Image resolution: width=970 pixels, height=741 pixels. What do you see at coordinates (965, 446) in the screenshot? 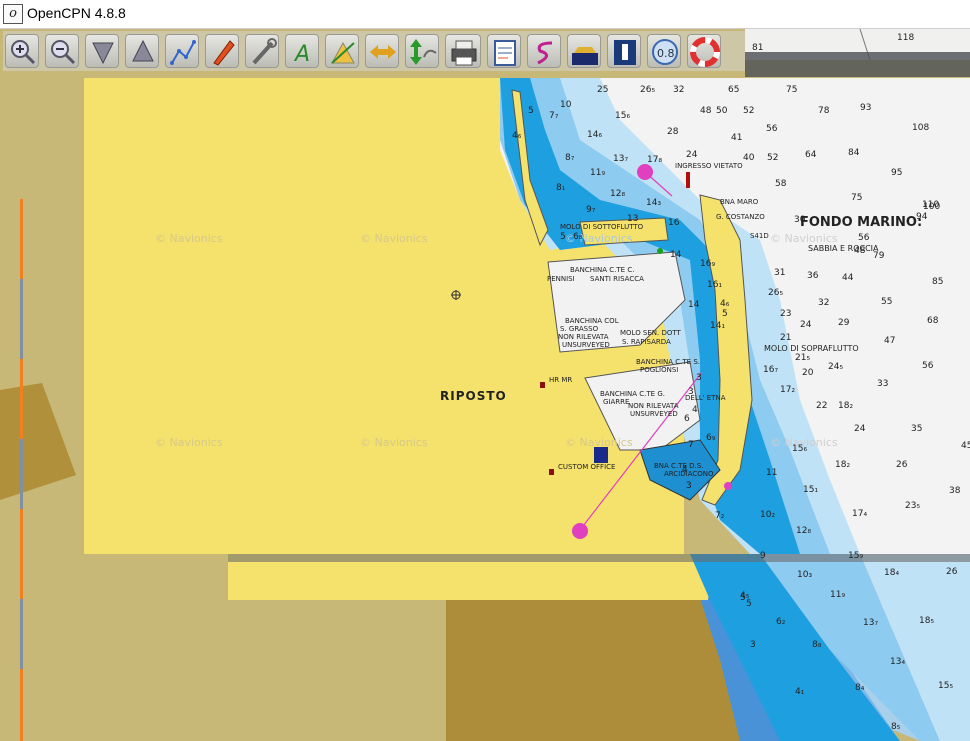
I see `sounding-depth: 45` at bounding box center [965, 446].